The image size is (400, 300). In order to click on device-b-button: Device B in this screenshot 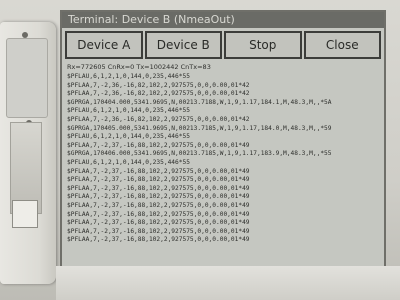, I will do `click(183, 45)`.